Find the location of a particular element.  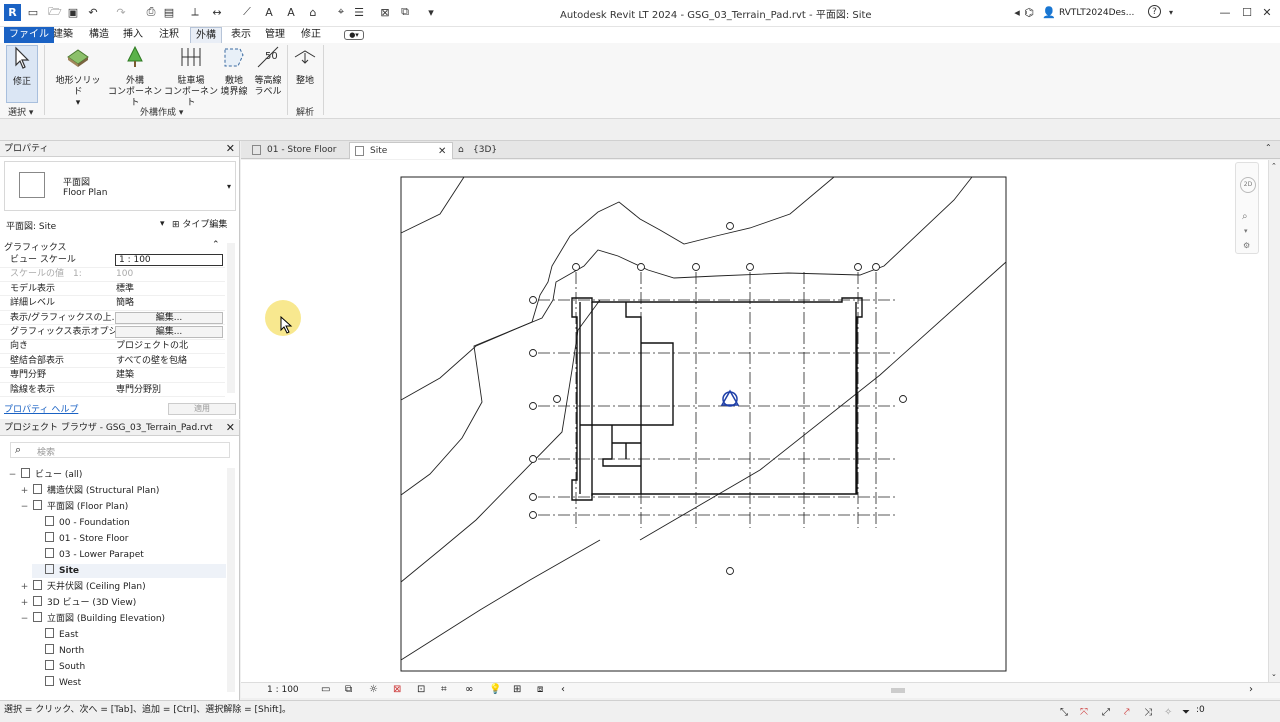

tab-01-store-floor: 01 - Store Floor is located at coordinates (296, 150).